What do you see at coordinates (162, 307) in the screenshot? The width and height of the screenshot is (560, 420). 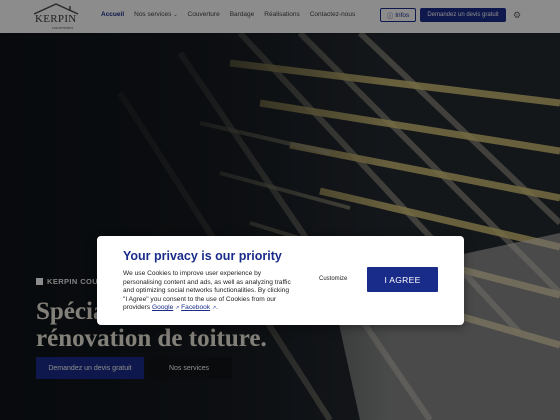 I see `google-link: Google` at bounding box center [162, 307].